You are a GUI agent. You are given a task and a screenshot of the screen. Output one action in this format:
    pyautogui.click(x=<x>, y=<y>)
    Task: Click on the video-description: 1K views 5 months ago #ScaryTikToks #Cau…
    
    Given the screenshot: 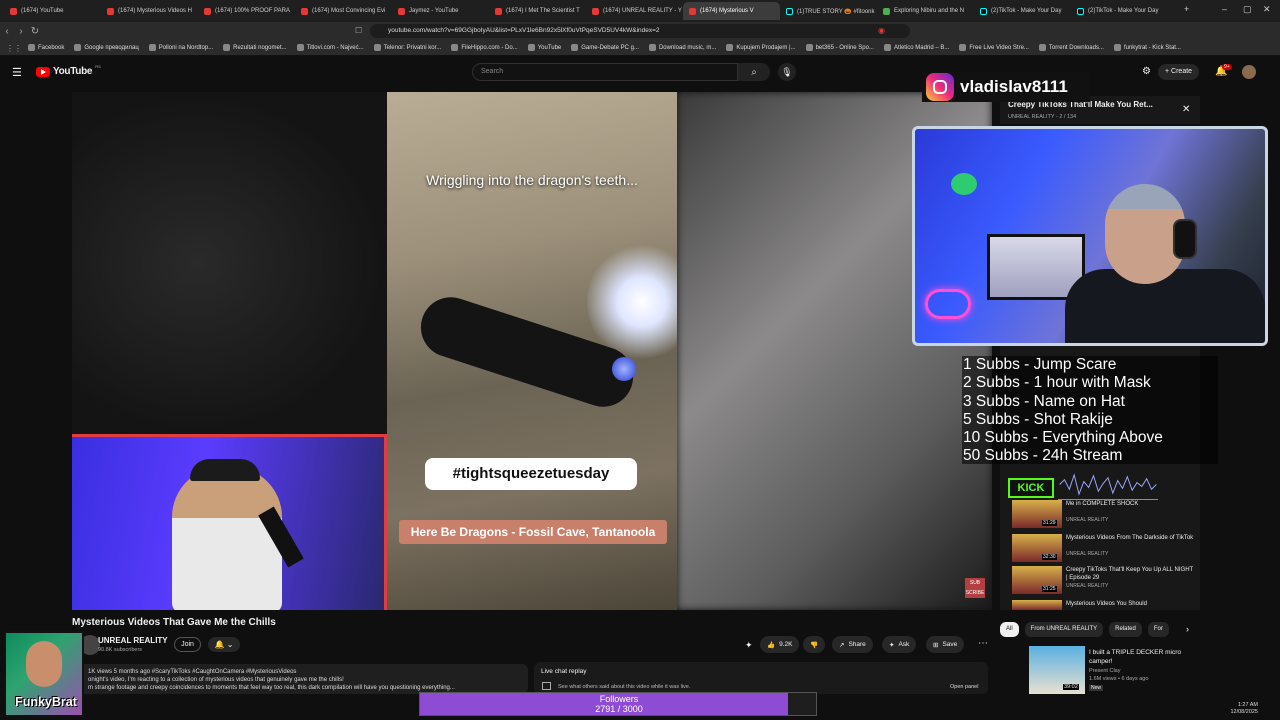 What is the action you would take?
    pyautogui.click(x=304, y=679)
    